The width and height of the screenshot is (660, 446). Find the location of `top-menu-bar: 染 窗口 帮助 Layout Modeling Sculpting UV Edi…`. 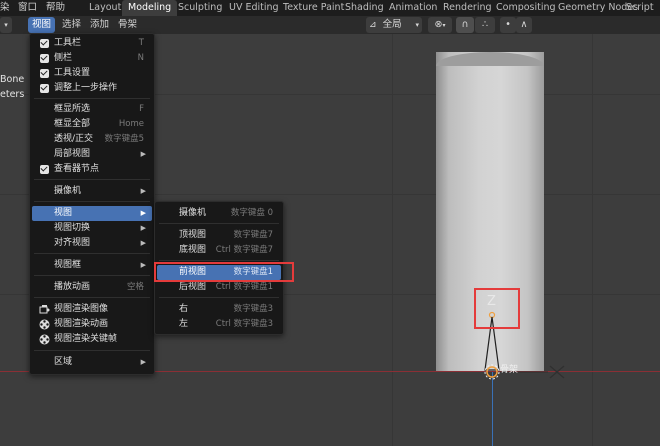

top-menu-bar: 染 窗口 帮助 Layout Modeling Sculpting UV Edi… is located at coordinates (330, 8).